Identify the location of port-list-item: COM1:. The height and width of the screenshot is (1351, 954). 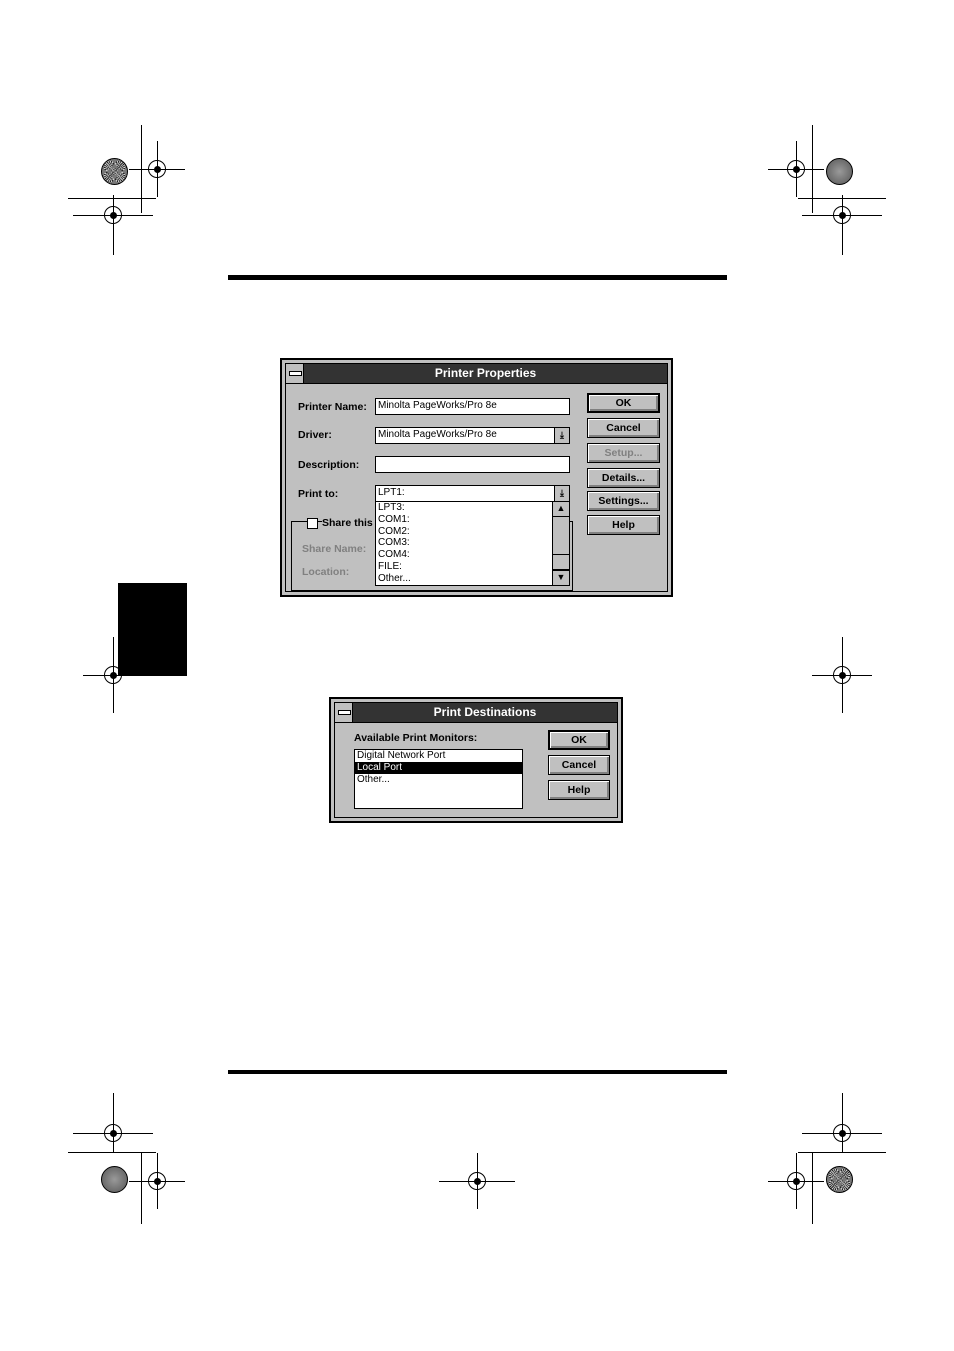
(464, 520).